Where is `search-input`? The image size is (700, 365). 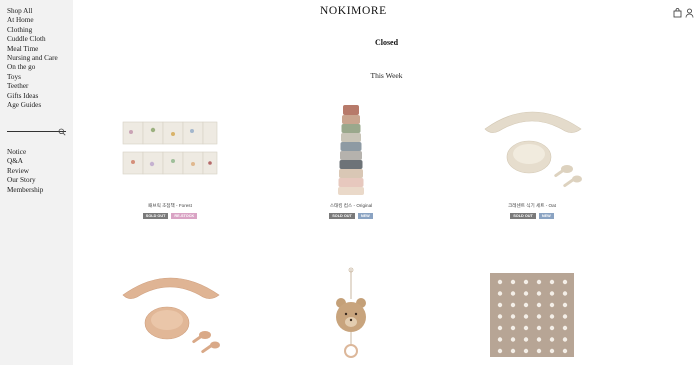
search-input is located at coordinates (32, 136).